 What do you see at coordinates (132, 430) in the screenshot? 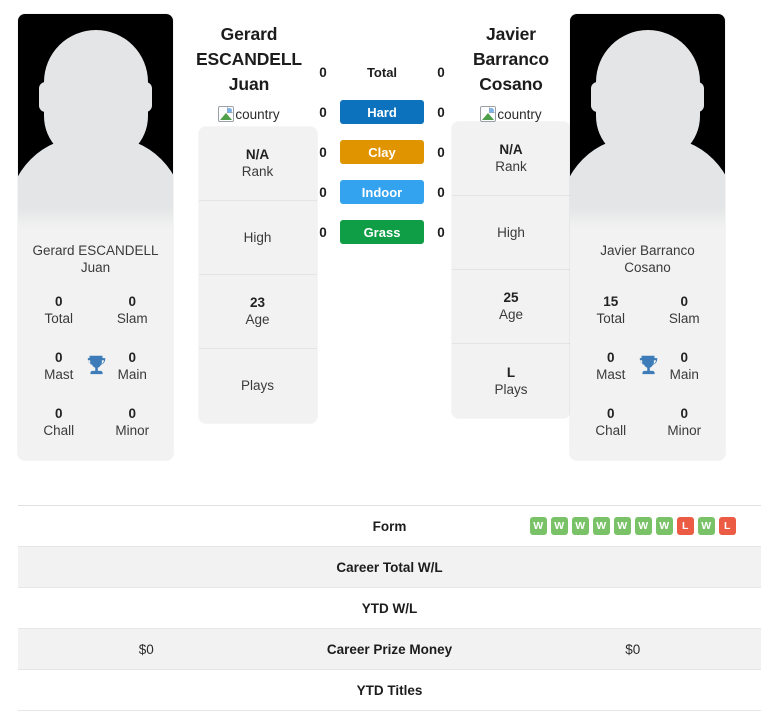
I see `title-label: Minor` at bounding box center [132, 430].